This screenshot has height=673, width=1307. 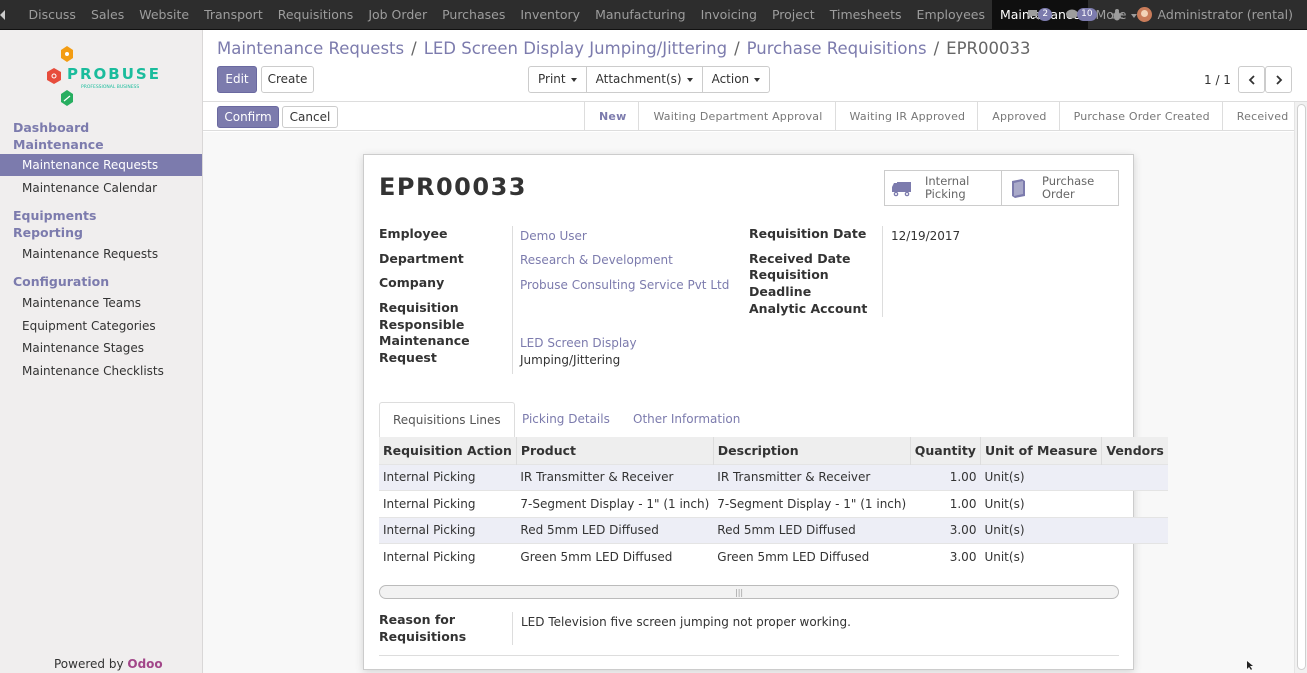 I want to click on menu-inventory: Inventory, so click(x=550, y=14).